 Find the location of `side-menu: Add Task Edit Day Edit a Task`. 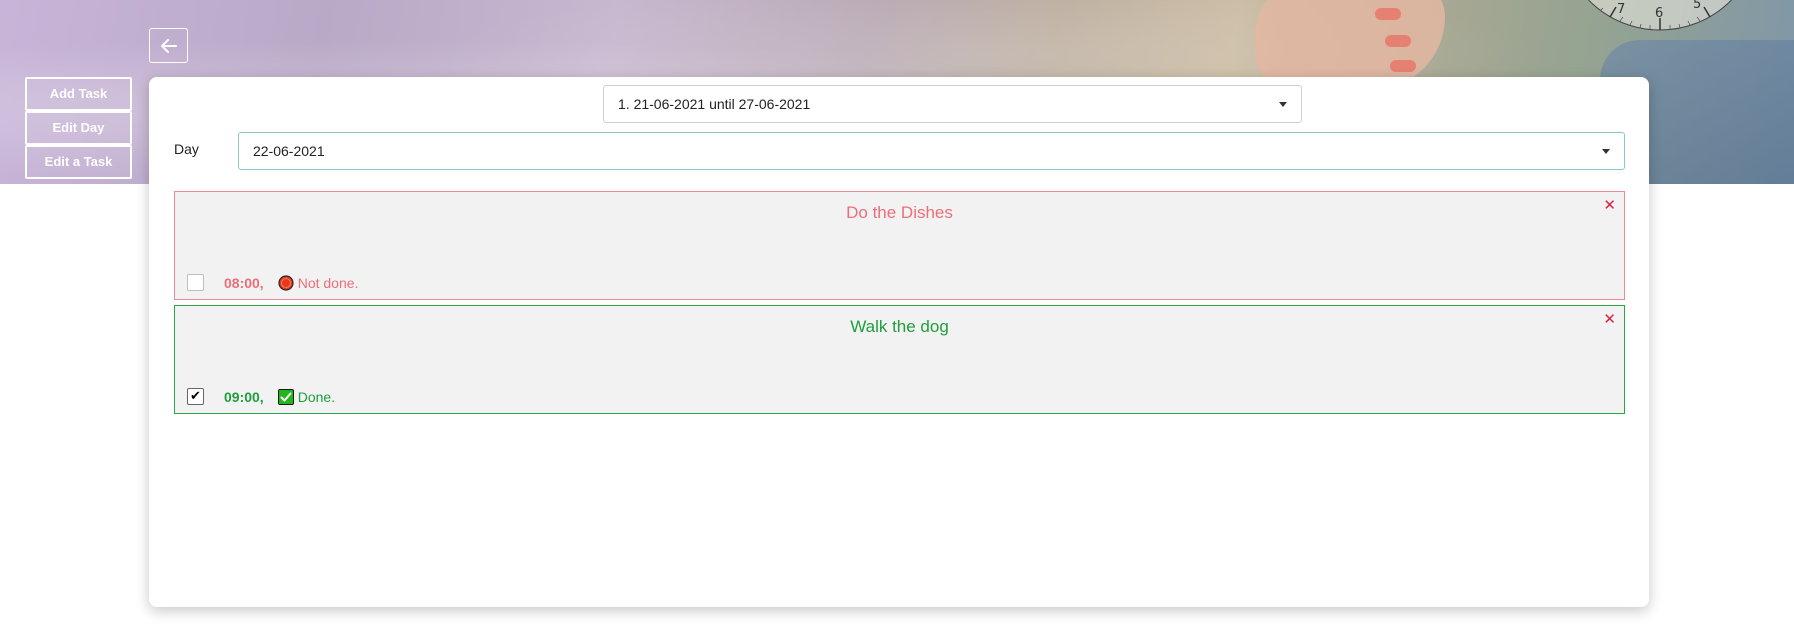

side-menu: Add Task Edit Day Edit a Task is located at coordinates (78, 128).